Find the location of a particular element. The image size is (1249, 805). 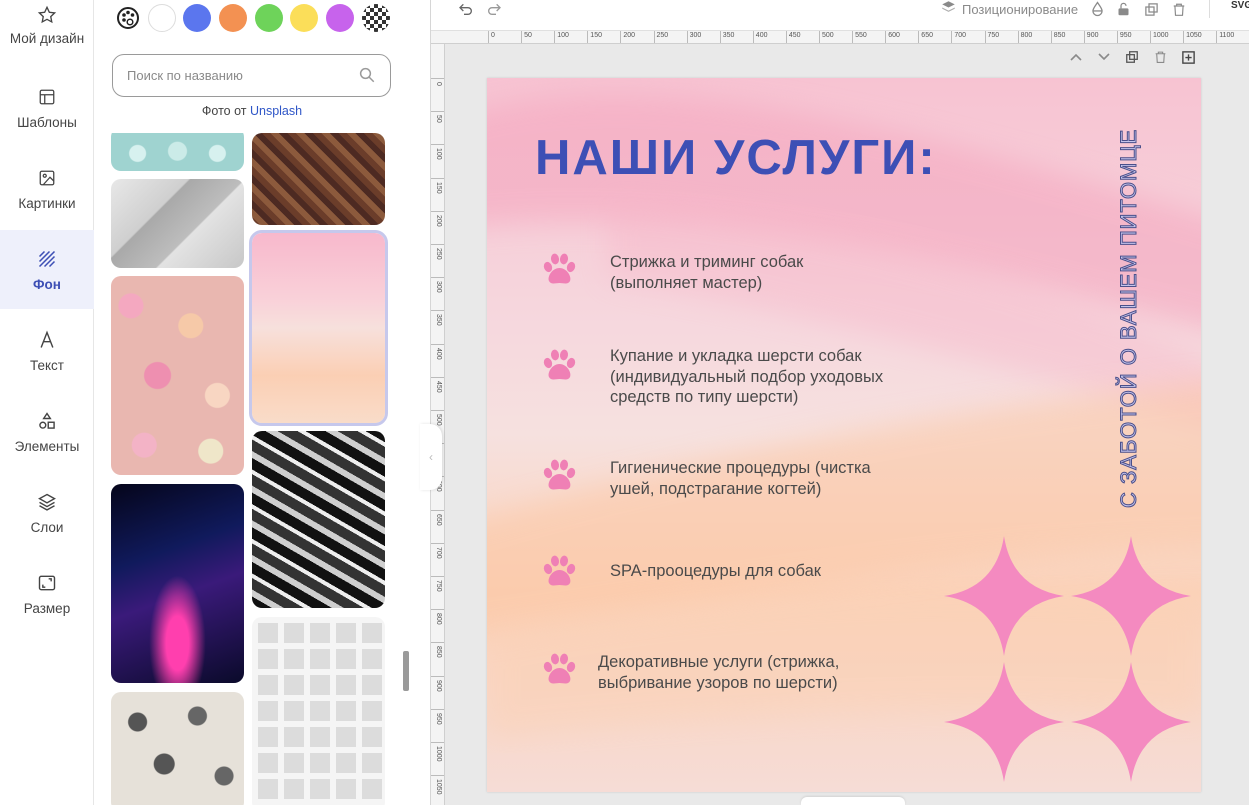

duplicate-page-icon is located at coordinates (1132, 57).